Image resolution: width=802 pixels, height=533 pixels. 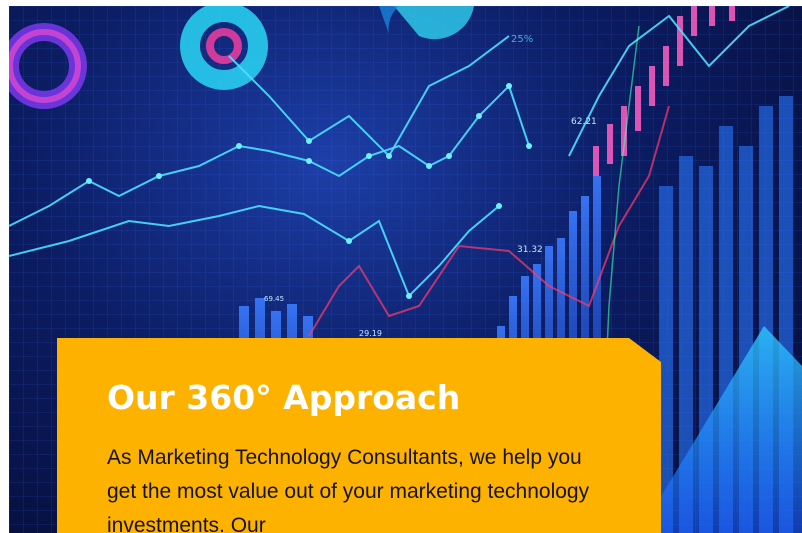 I want to click on chart-readout: 69.45, so click(x=274, y=299).